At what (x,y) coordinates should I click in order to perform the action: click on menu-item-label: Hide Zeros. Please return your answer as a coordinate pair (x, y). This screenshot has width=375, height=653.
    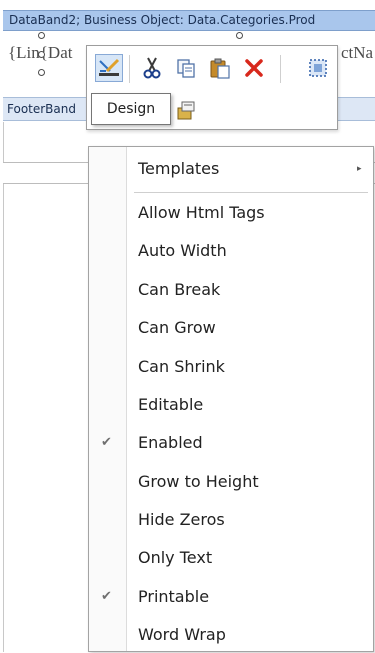
    Looking at the image, I should click on (181, 519).